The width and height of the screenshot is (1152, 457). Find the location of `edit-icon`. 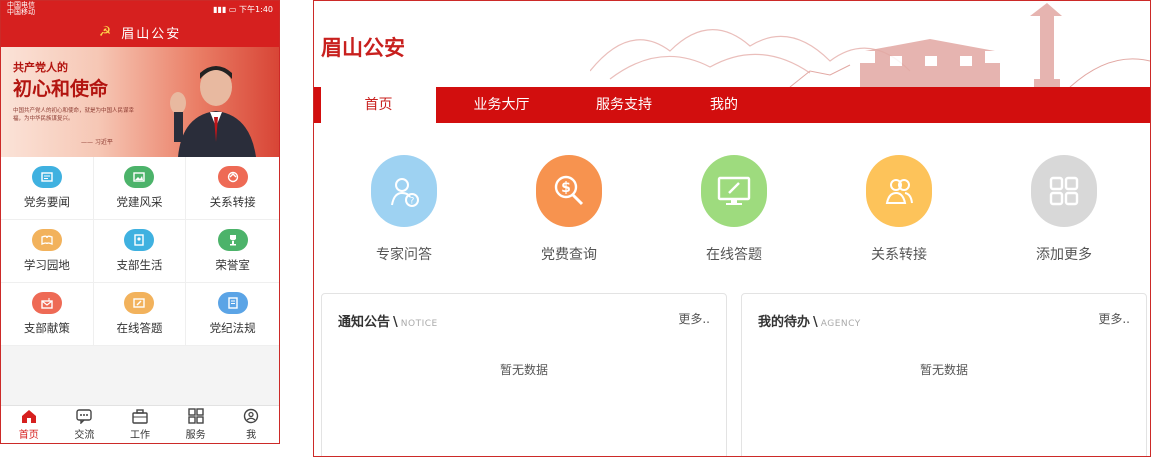

edit-icon is located at coordinates (139, 303).